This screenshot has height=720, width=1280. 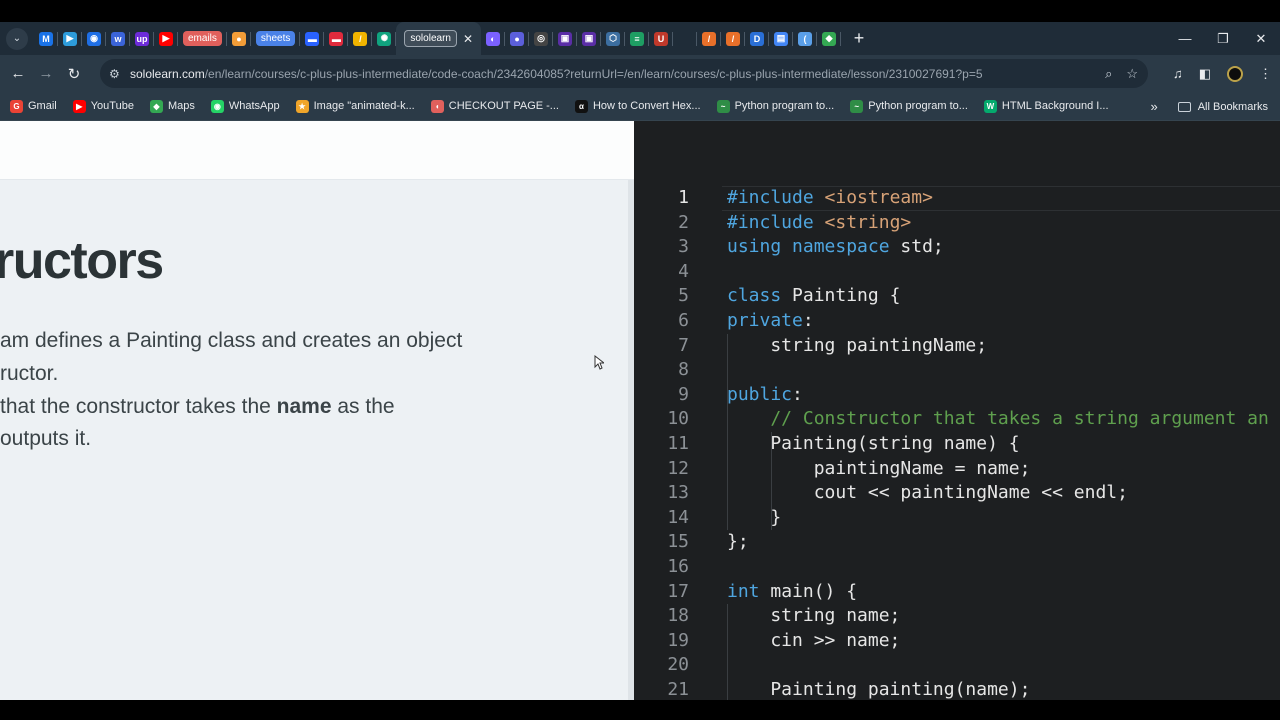 What do you see at coordinates (781, 38) in the screenshot?
I see `browser-tab: ▤` at bounding box center [781, 38].